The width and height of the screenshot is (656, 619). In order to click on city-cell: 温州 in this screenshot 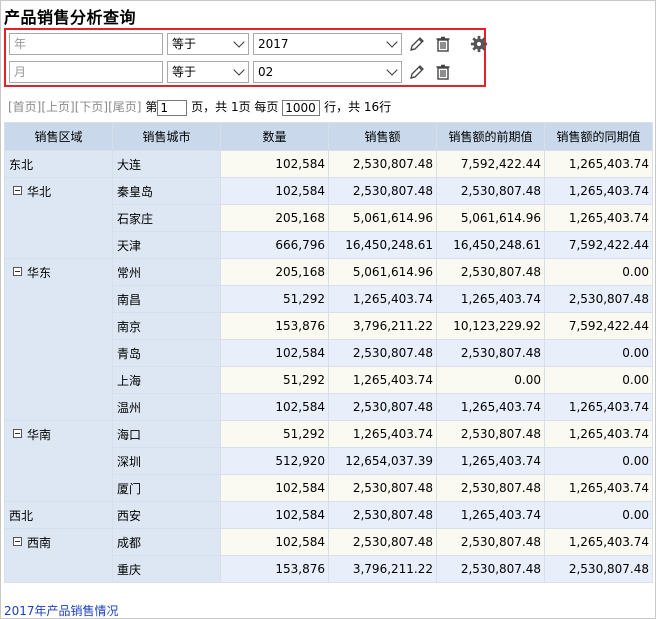, I will do `click(166, 407)`.